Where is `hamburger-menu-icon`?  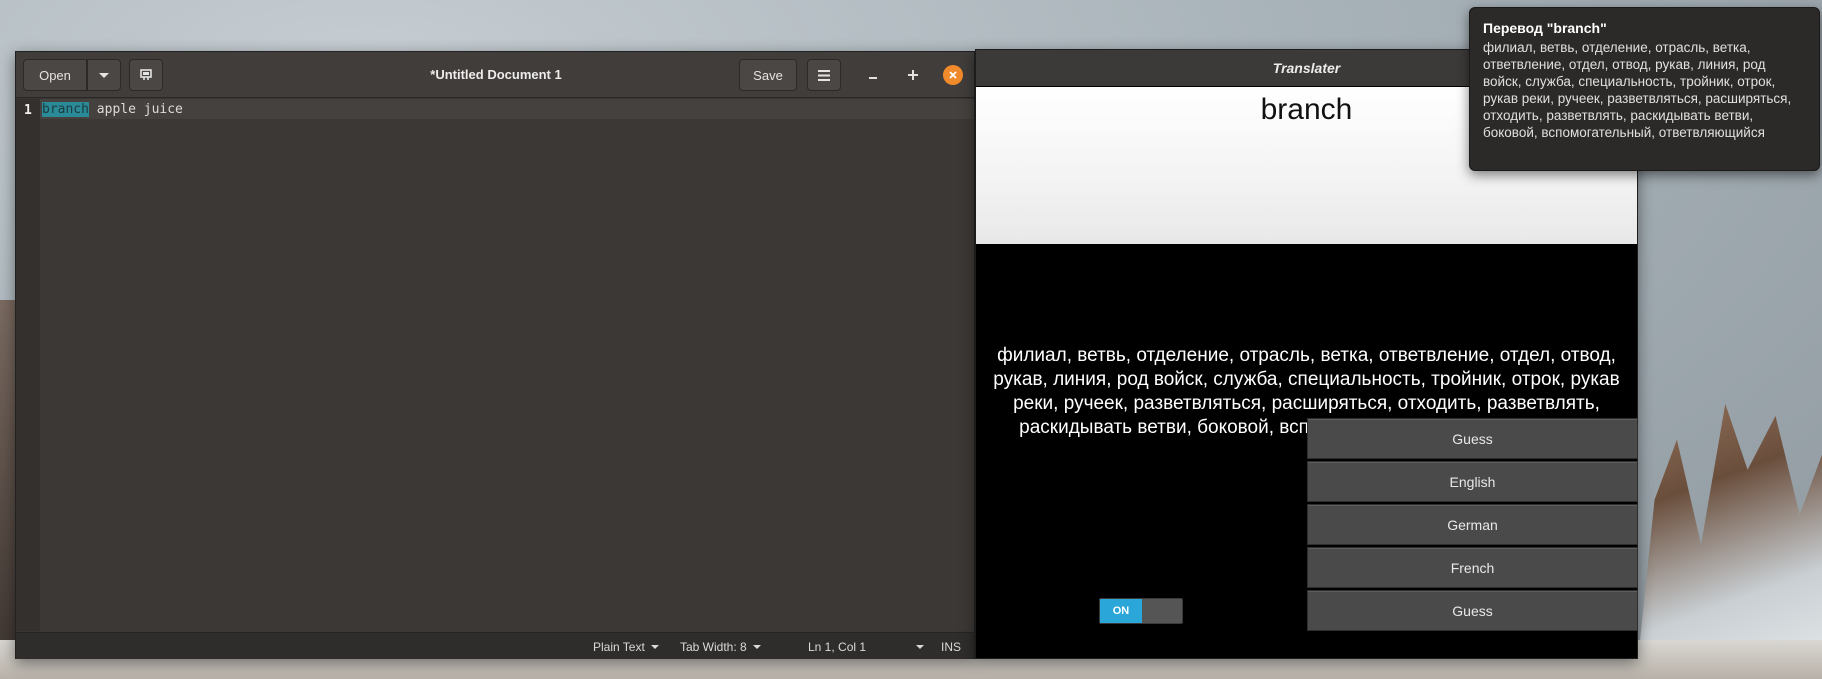 hamburger-menu-icon is located at coordinates (824, 75).